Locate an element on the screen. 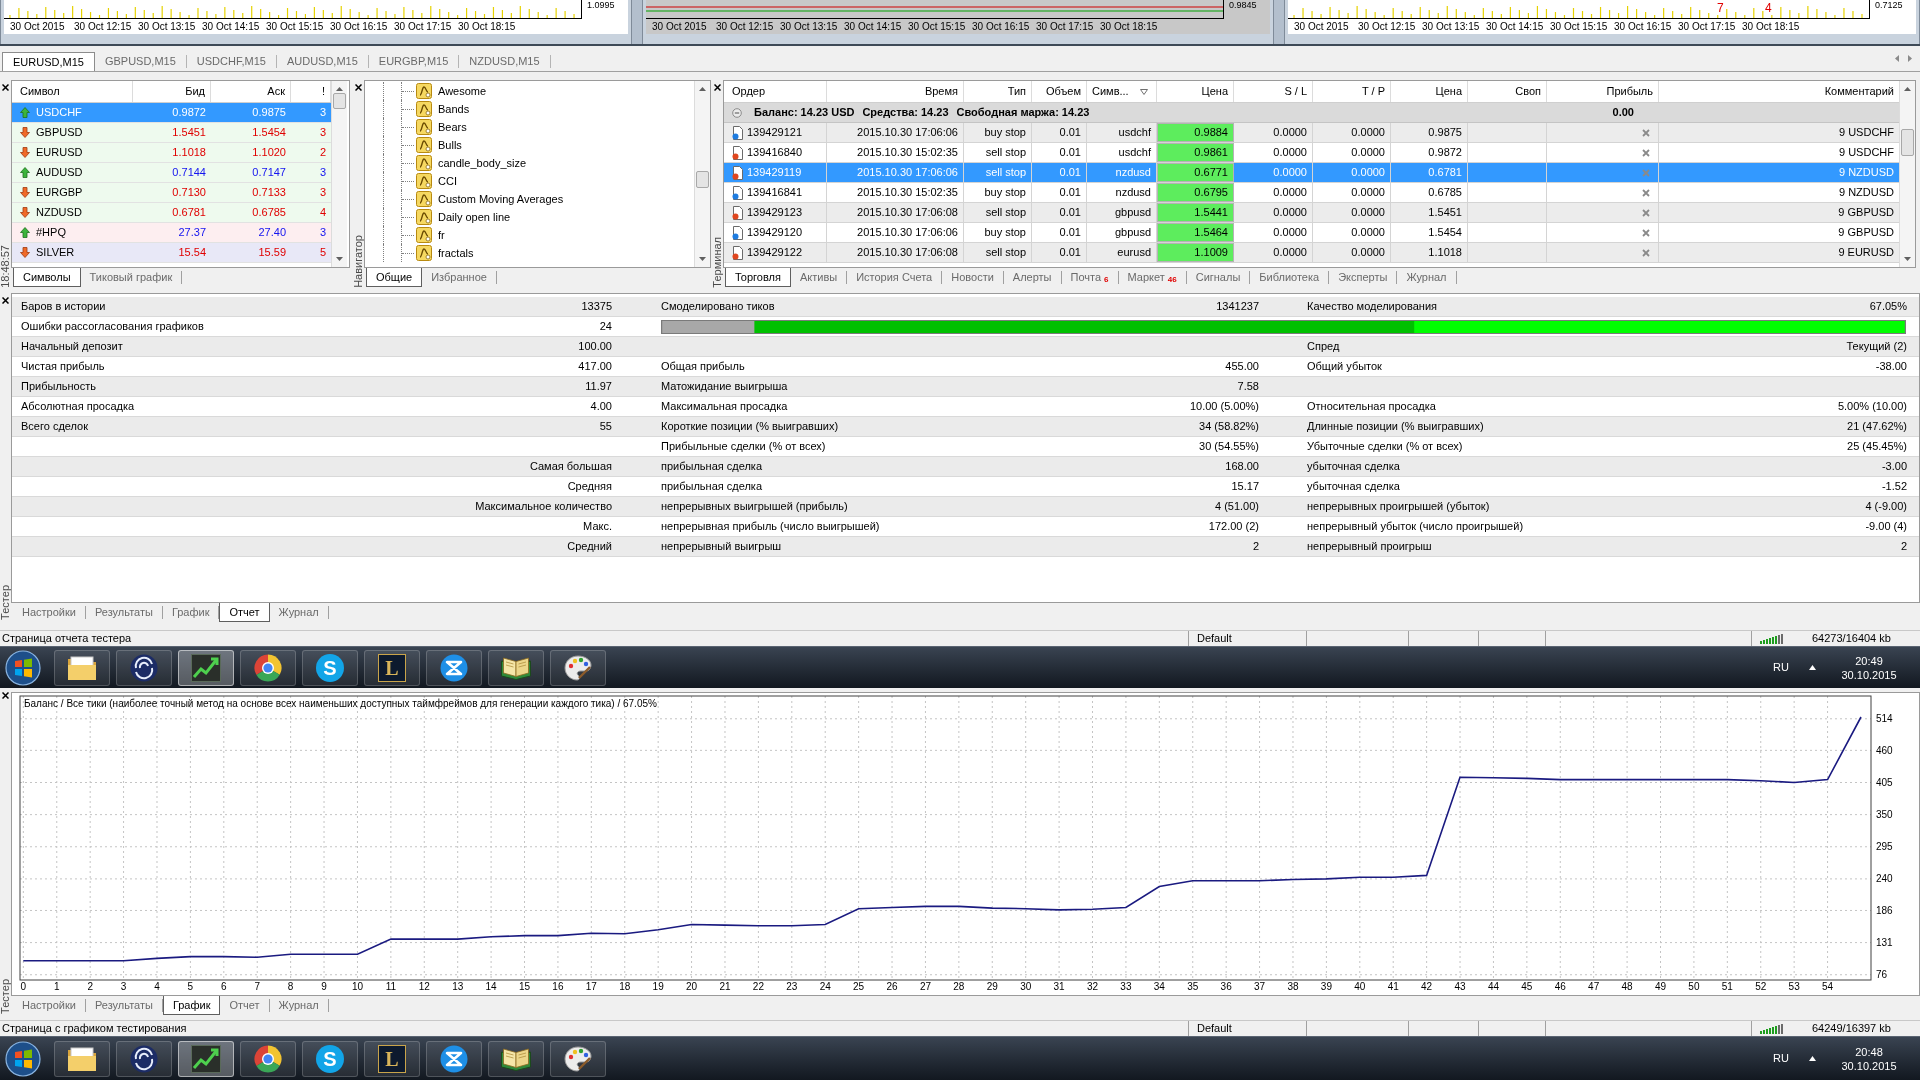 The image size is (1920, 1080). tab: Торговля is located at coordinates (758, 277).